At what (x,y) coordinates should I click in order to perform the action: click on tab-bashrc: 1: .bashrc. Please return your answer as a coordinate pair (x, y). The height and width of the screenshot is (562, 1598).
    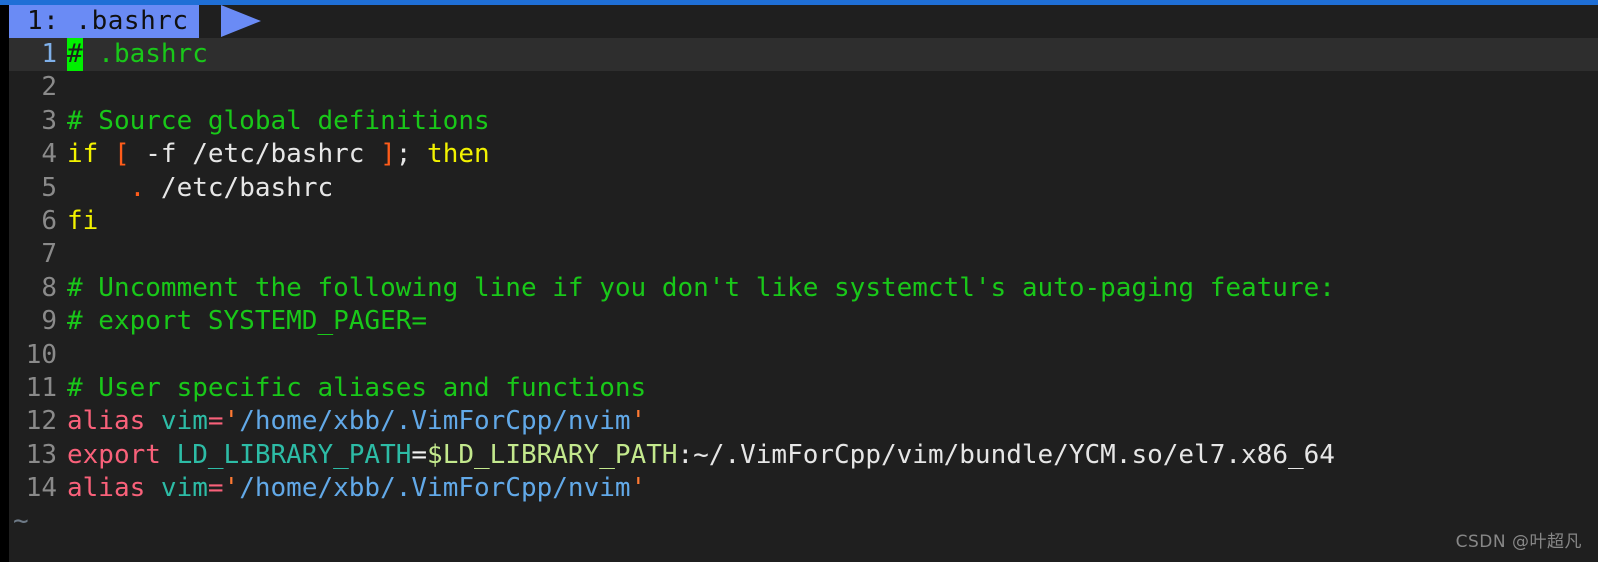
    Looking at the image, I should click on (104, 21).